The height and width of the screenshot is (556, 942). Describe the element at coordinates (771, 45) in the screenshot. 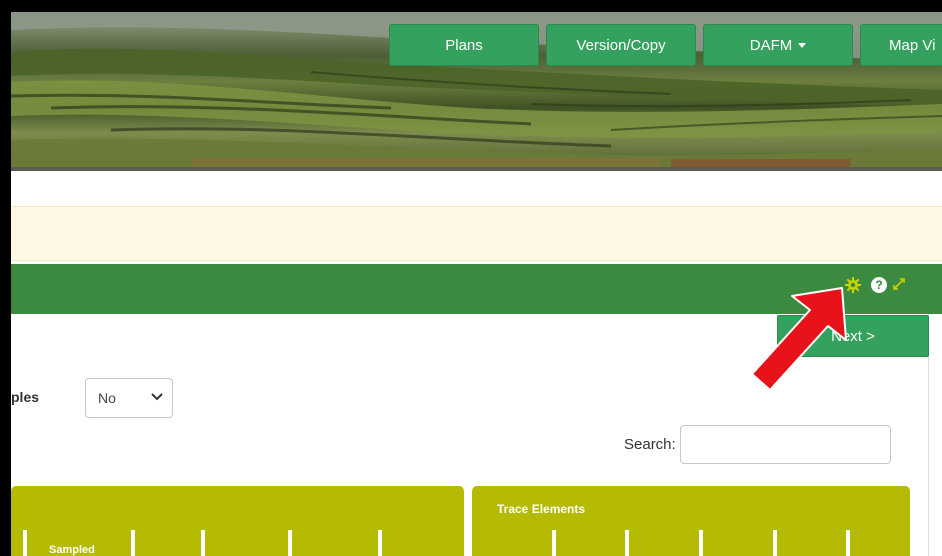

I see `dafm-nav-label: DAFM` at that location.